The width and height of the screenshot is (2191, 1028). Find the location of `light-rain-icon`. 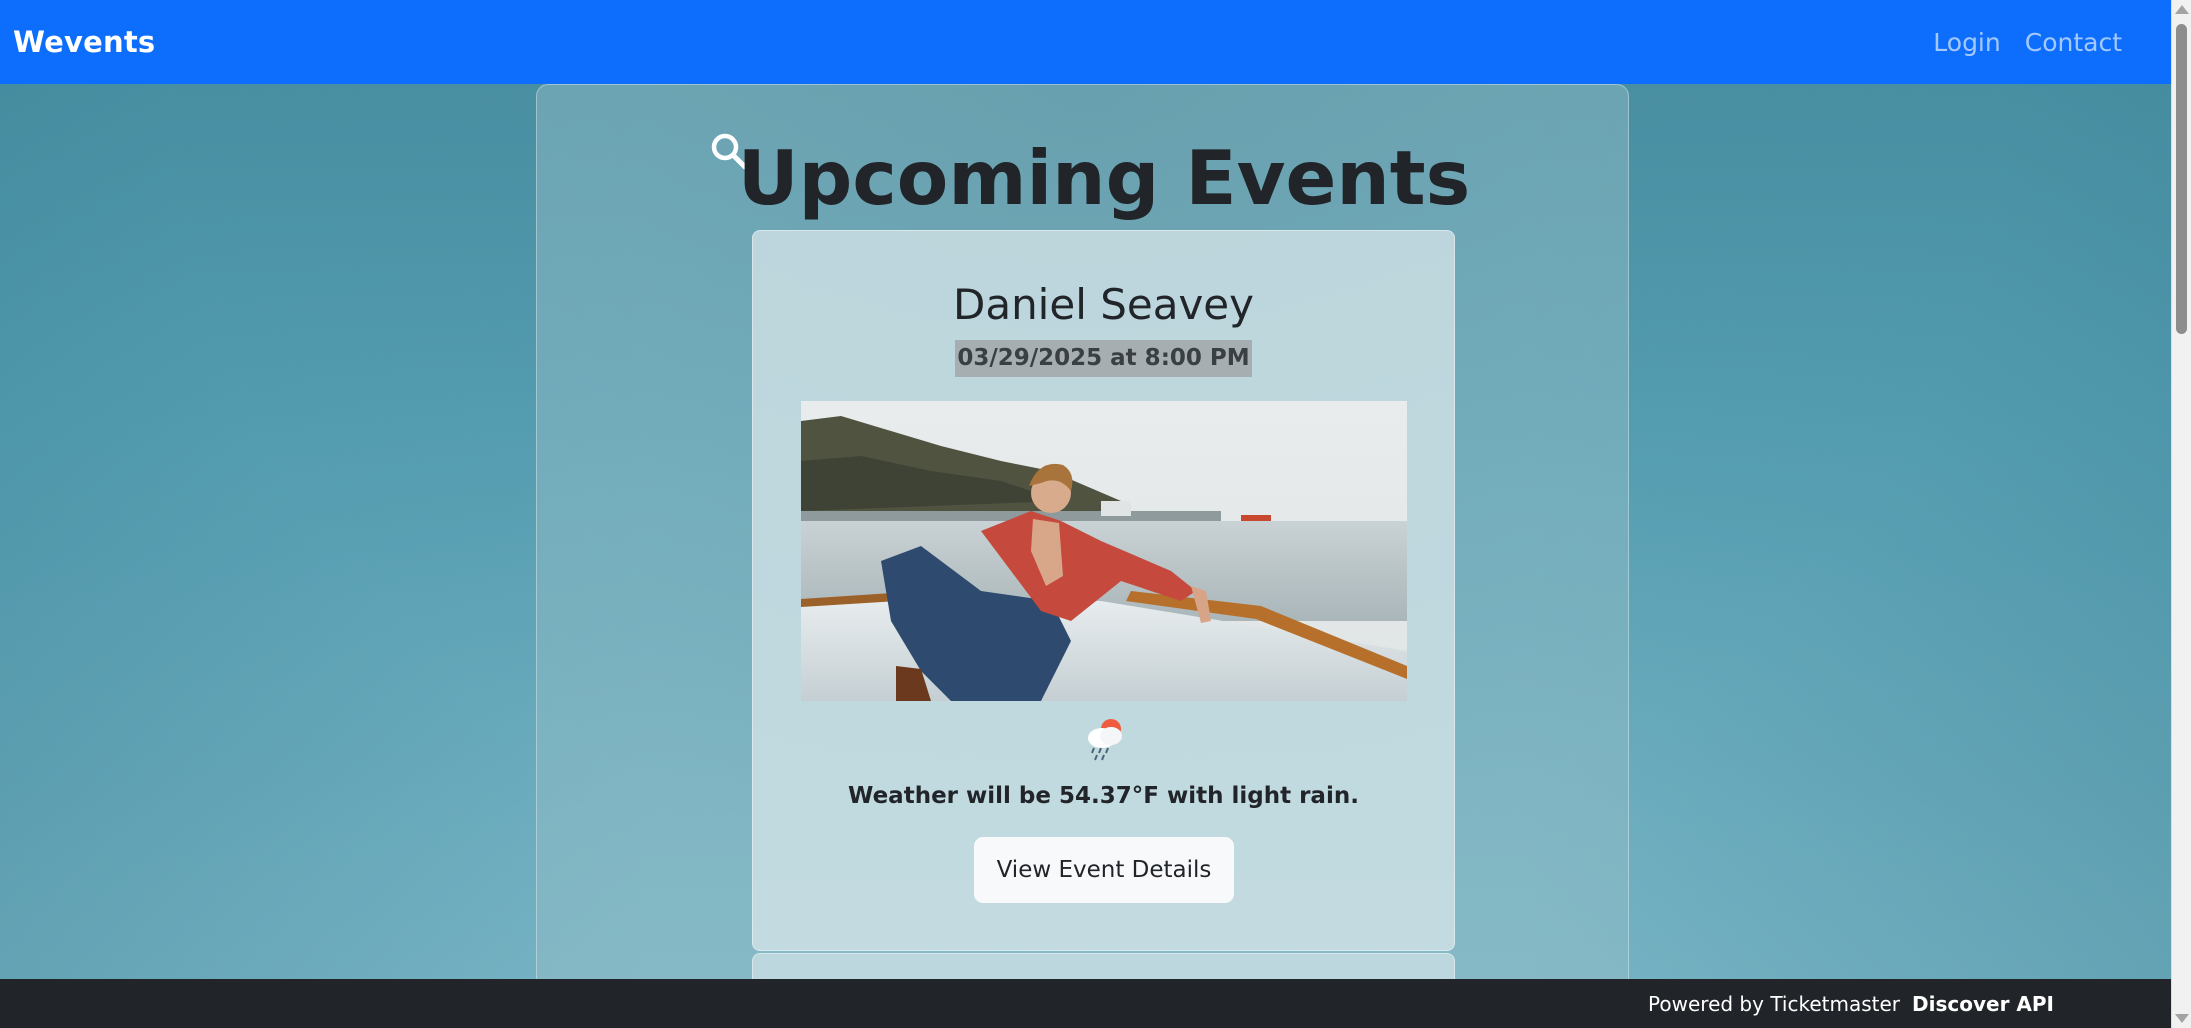

light-rain-icon is located at coordinates (1105, 740).